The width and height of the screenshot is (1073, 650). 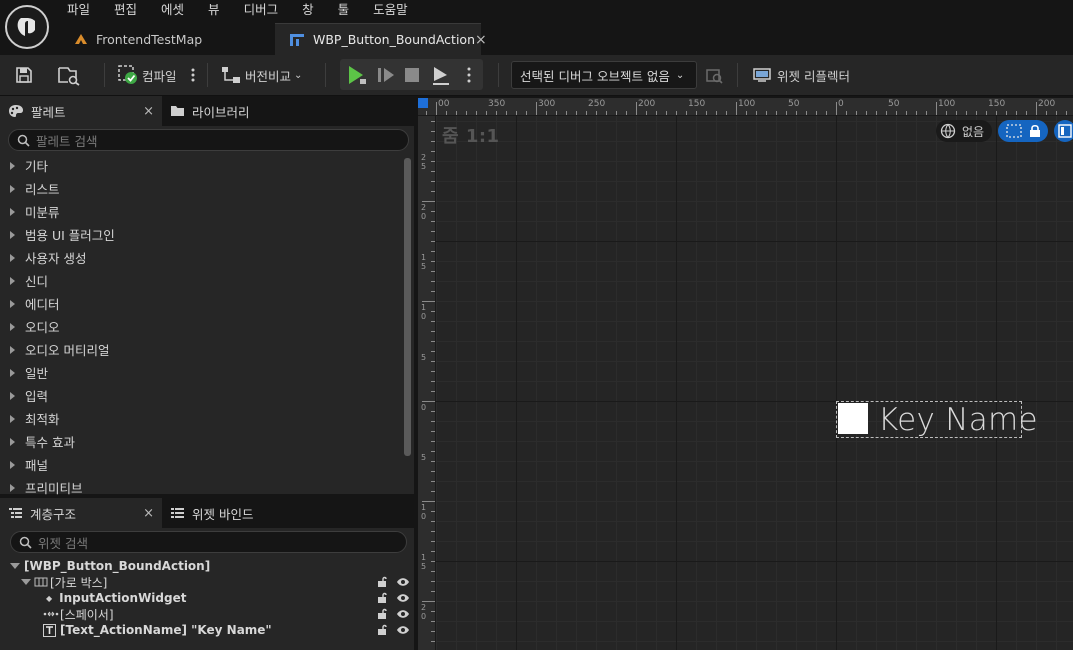 I want to click on category-label: 특수 효과, so click(x=50, y=442).